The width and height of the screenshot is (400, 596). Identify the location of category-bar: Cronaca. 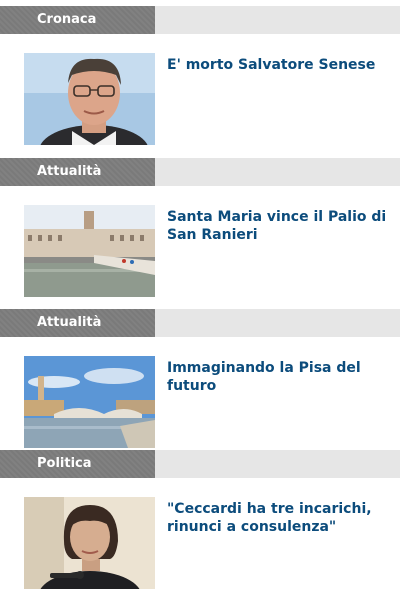
(200, 20).